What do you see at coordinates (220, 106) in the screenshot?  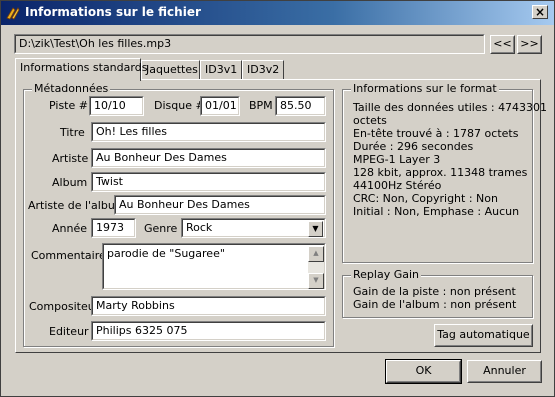 I see `disc-input: 01/01` at bounding box center [220, 106].